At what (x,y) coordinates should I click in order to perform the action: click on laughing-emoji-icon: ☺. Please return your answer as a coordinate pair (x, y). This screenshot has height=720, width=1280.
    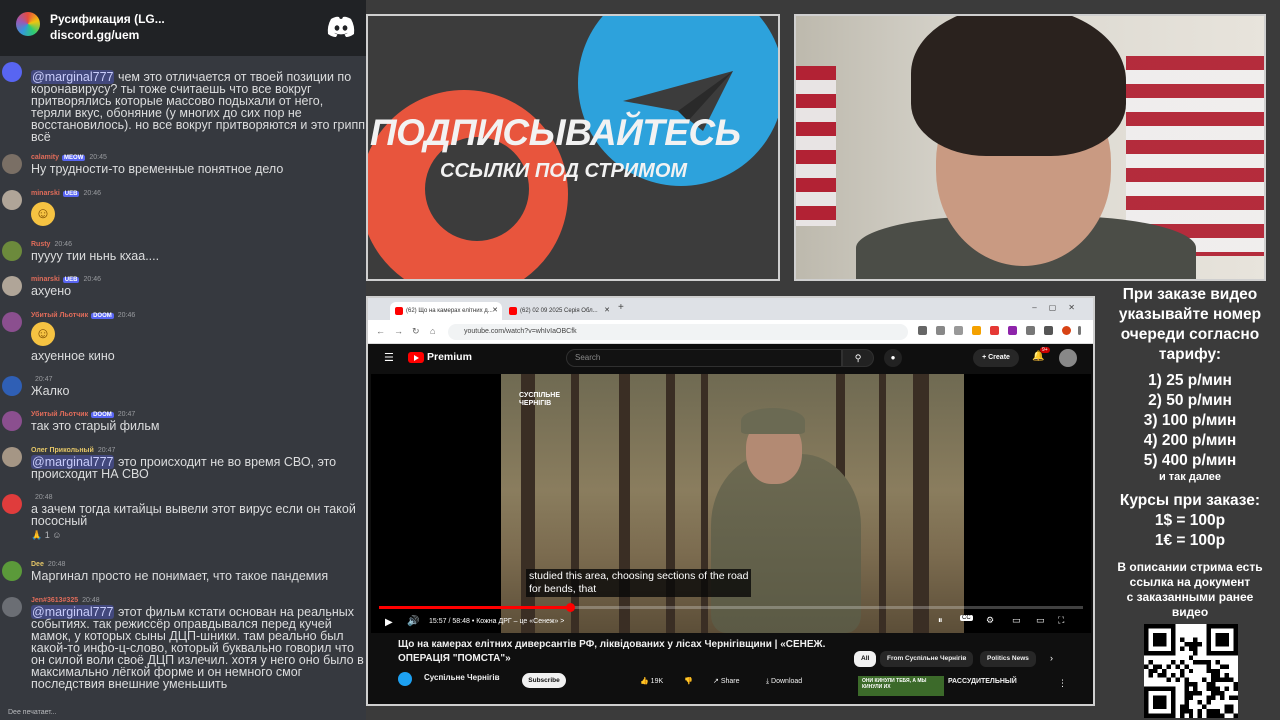
    Looking at the image, I should click on (43, 214).